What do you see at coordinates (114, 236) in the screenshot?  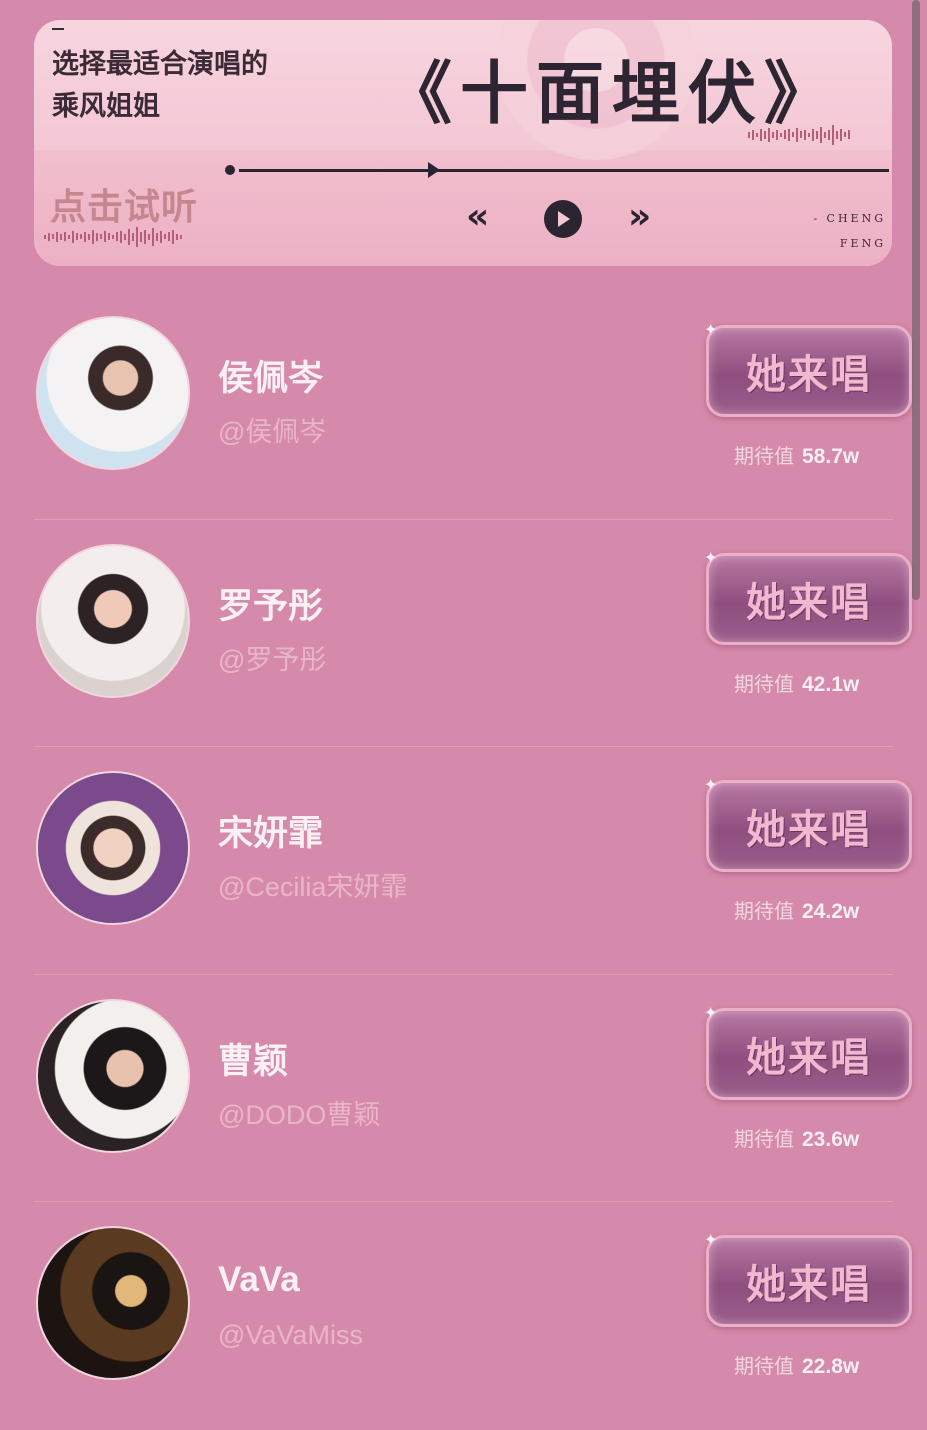 I see `waveform-bottom-left` at bounding box center [114, 236].